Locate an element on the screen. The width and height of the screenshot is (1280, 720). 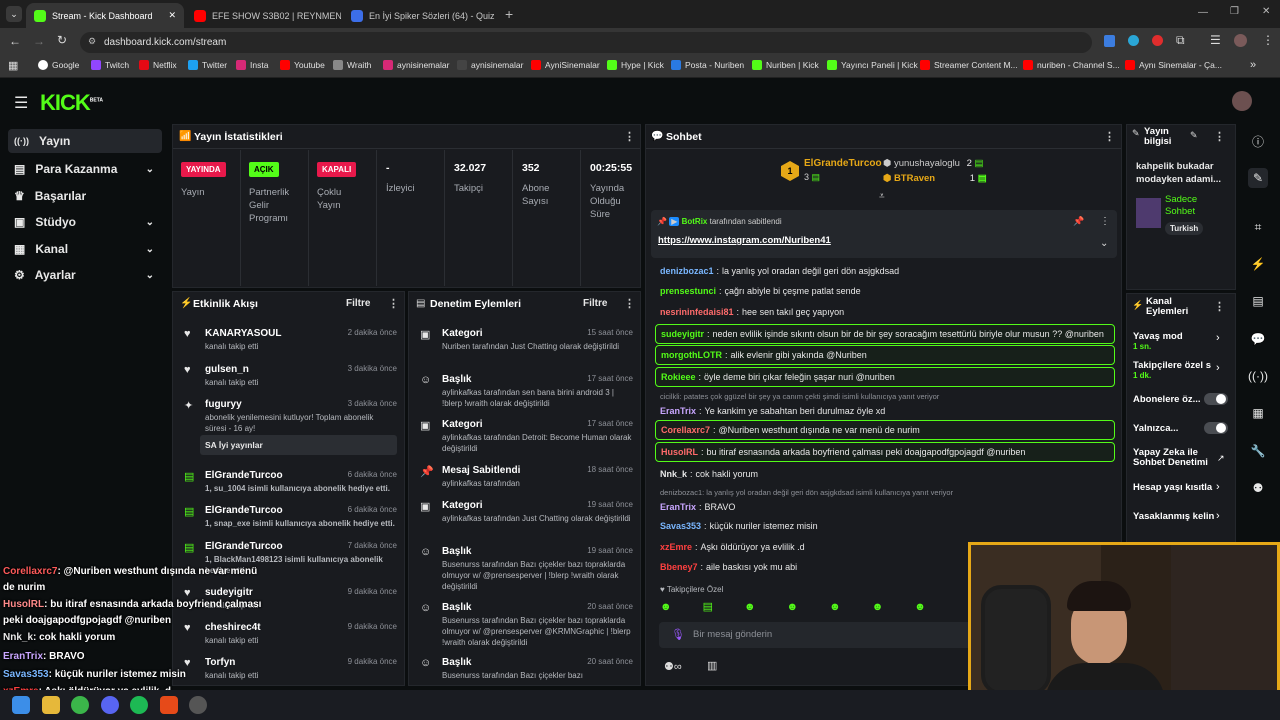
wrench-icon: 🔧 is located at coordinates (1258, 451).